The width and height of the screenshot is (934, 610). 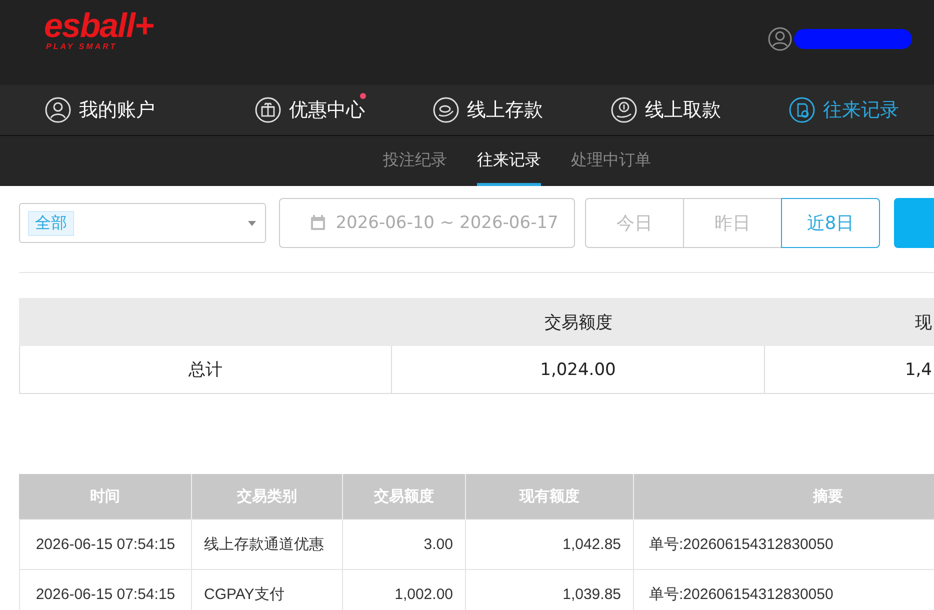 I want to click on document-icon, so click(x=802, y=110).